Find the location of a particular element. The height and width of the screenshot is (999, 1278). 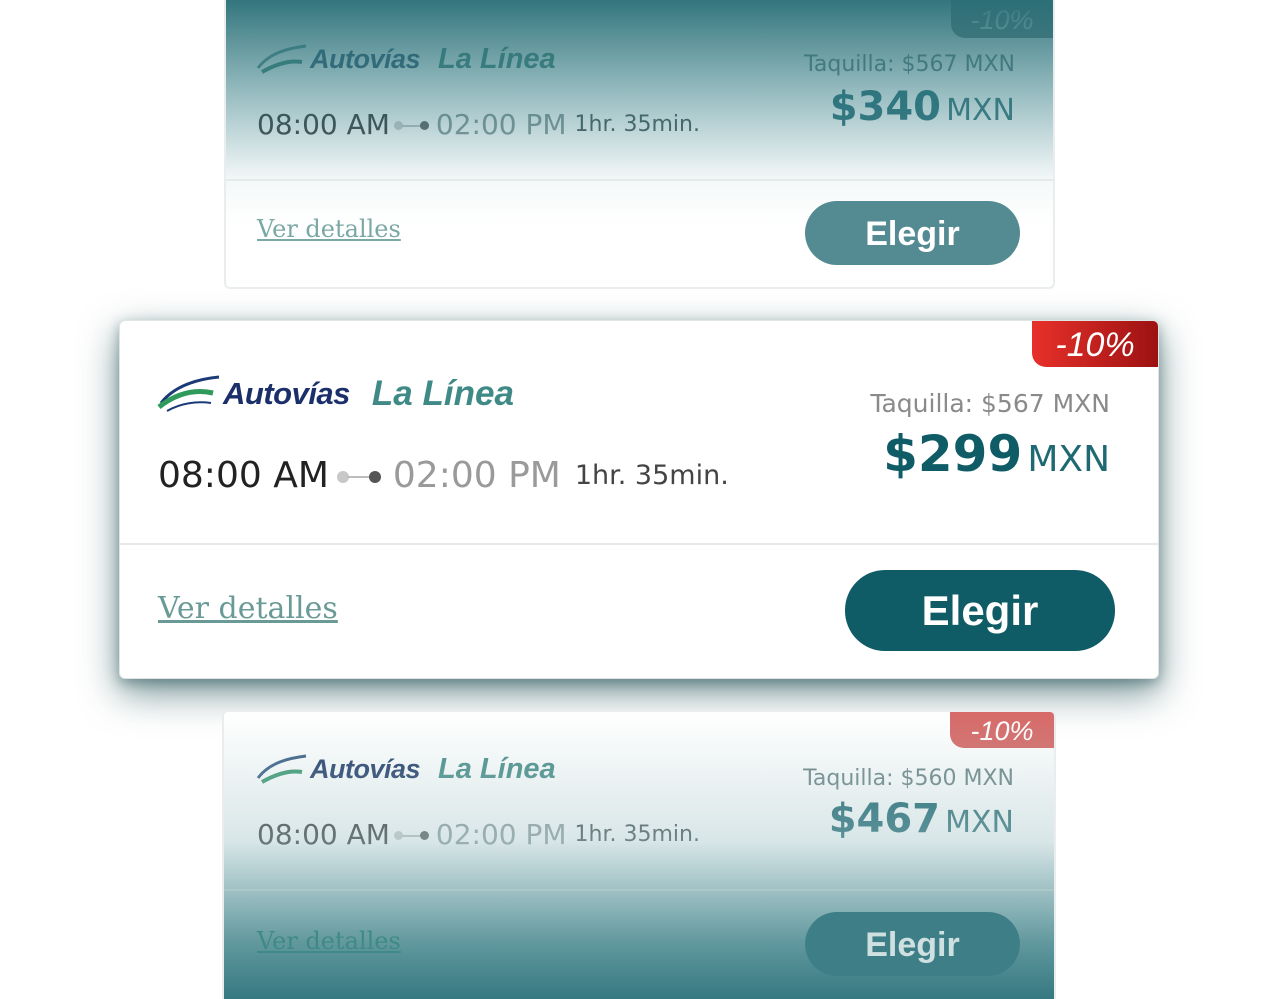

sale-price: $467 MXN is located at coordinates (921, 819).